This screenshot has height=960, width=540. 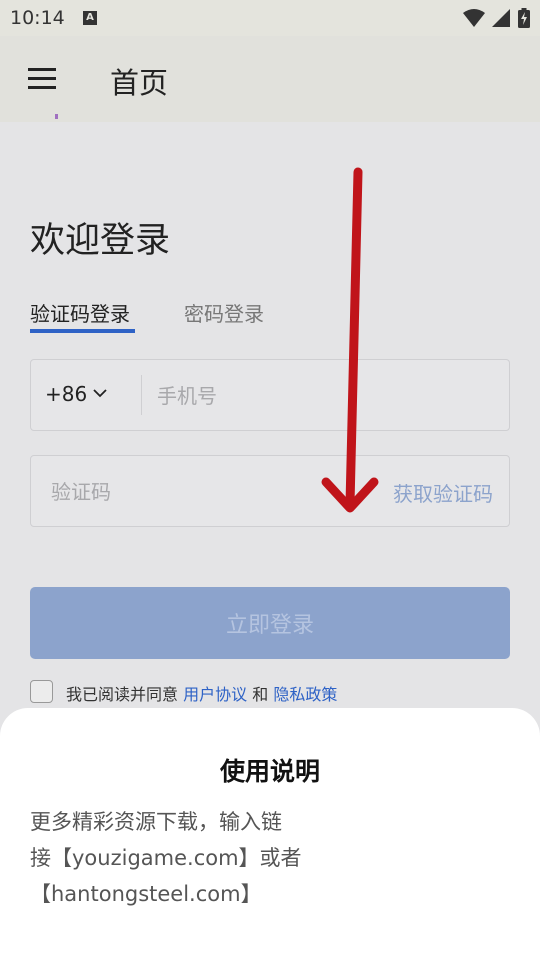 I want to click on chevron-down-icon, so click(x=100, y=393).